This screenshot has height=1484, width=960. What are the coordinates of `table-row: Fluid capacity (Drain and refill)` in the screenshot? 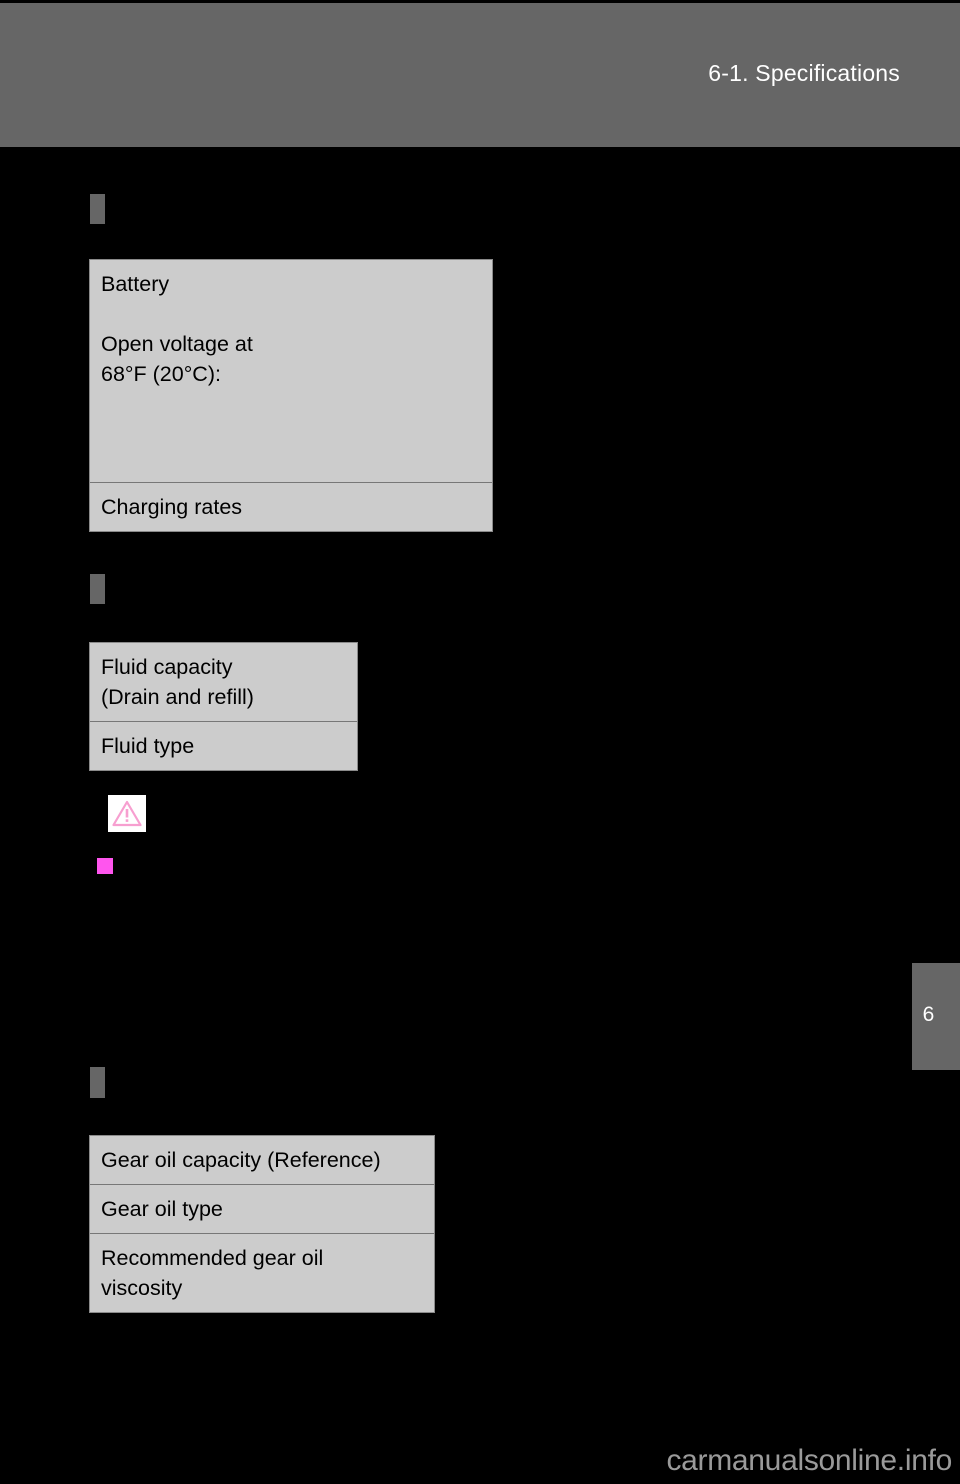 It's located at (177, 682).